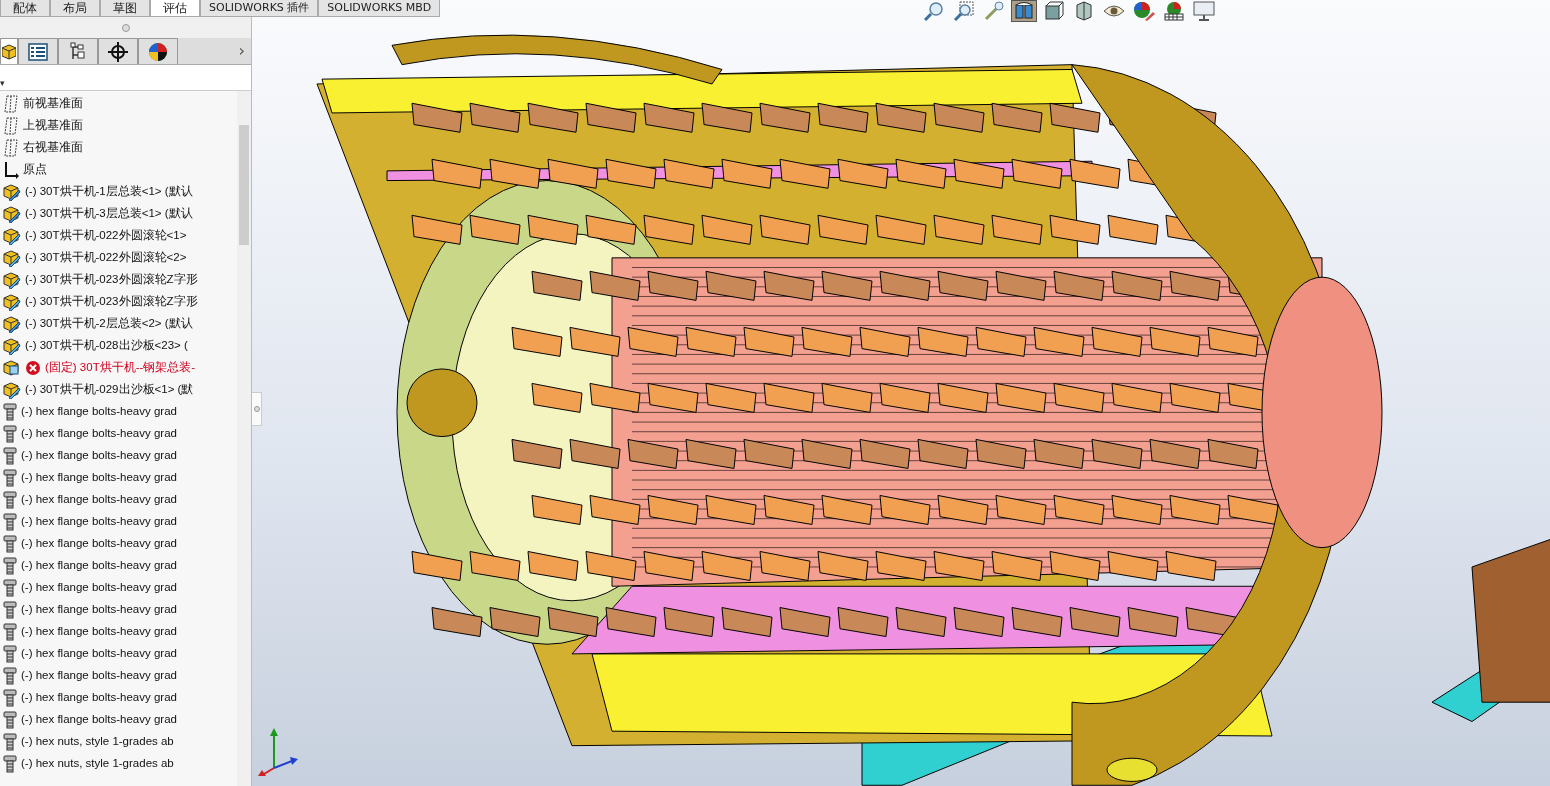 Image resolution: width=1550 pixels, height=786 pixels. I want to click on tree-item-label: (-) 30T烘干机-029出沙板<1> (默, so click(109, 390).